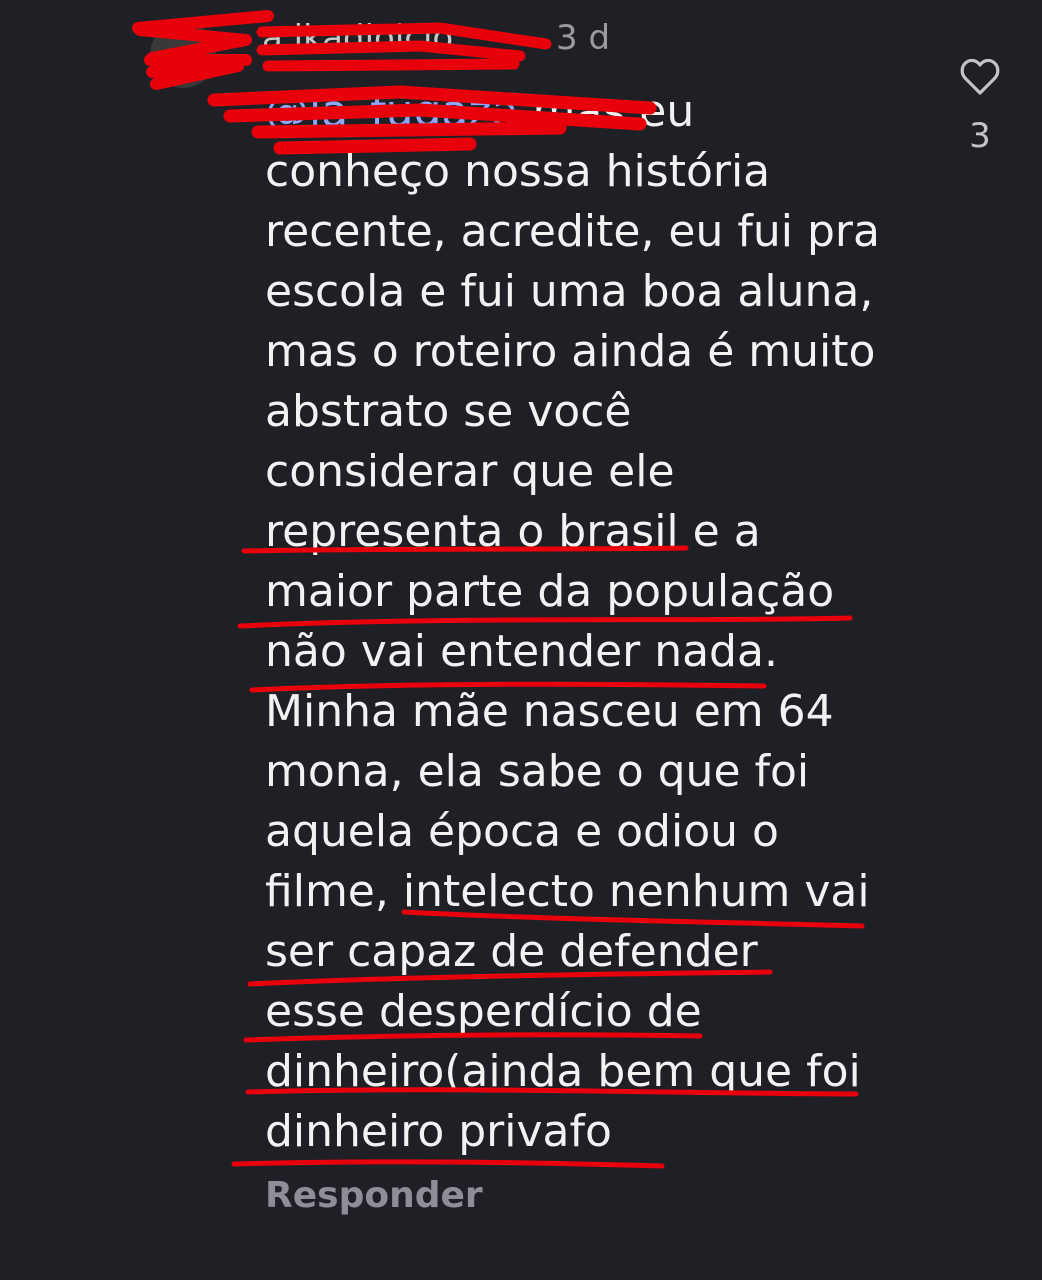  What do you see at coordinates (448, 411) in the screenshot?
I see `comment-line-6: abstrato se você` at bounding box center [448, 411].